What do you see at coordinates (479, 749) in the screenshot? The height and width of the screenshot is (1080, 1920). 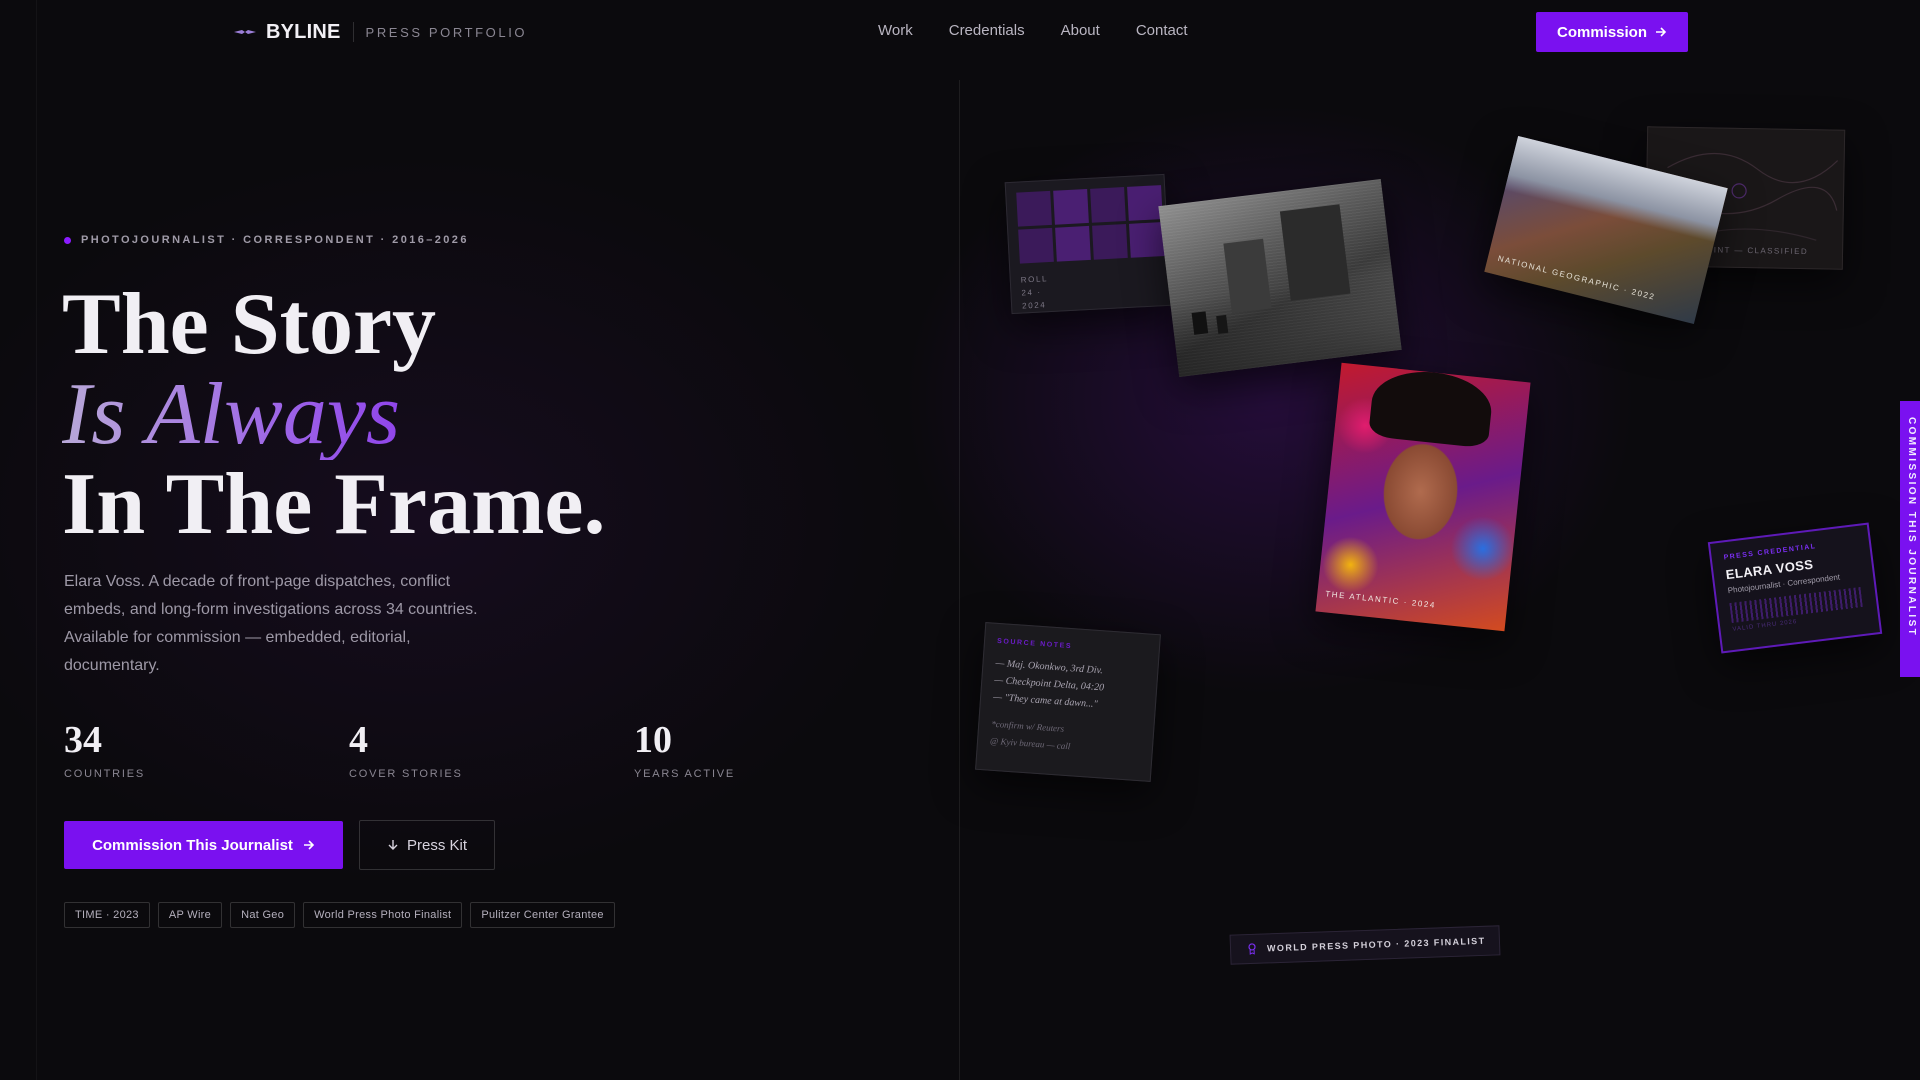 I see `stat-cover-stories: 4 COVER STORIES` at bounding box center [479, 749].